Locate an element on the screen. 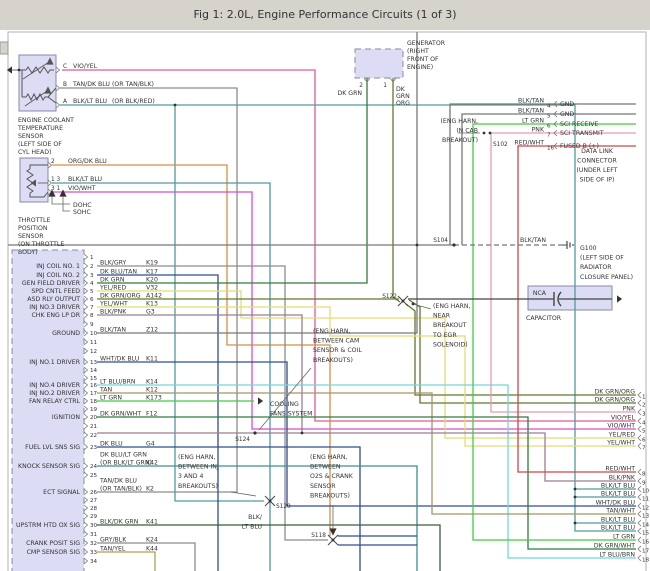 The image size is (650, 571). exit-pin-number: 12 is located at coordinates (645, 509).